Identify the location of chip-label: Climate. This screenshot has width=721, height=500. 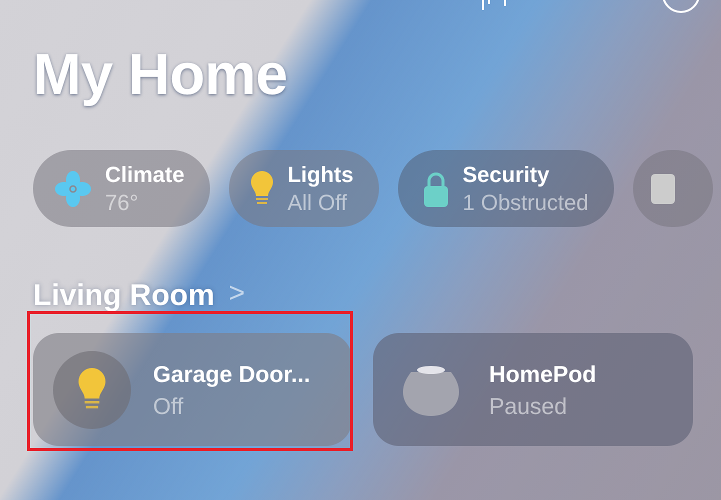
(144, 174).